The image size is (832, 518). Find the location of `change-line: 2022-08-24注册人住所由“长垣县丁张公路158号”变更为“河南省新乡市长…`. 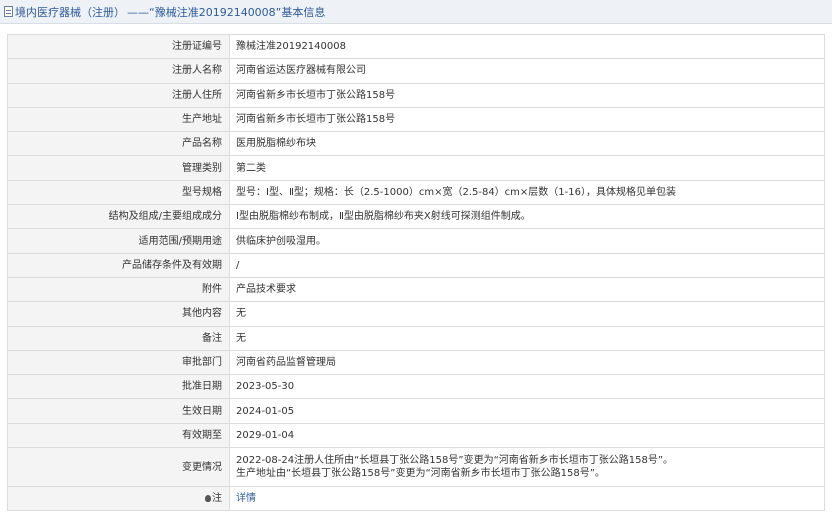

change-line: 2022-08-24注册人住所由“长垣县丁张公路158号”变更为“河南省新乡市长… is located at coordinates (455, 461).